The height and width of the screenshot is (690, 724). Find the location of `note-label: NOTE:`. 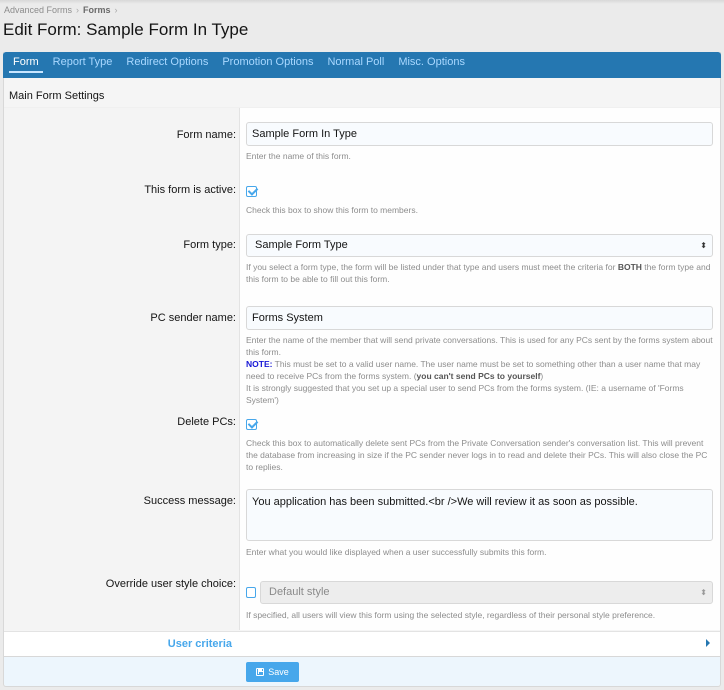

note-label: NOTE: is located at coordinates (259, 364).